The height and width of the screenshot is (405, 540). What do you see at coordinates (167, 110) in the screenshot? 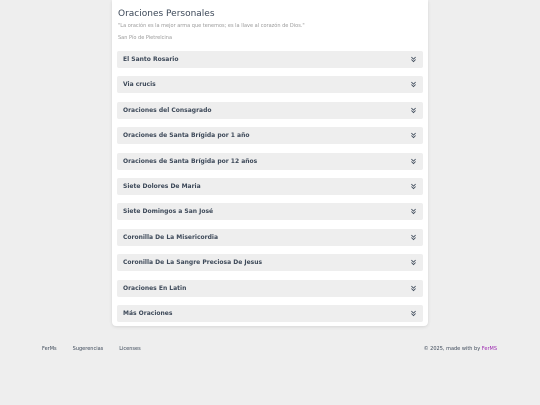
I see `accordion-item-label: Oraciones del Consagrado` at bounding box center [167, 110].